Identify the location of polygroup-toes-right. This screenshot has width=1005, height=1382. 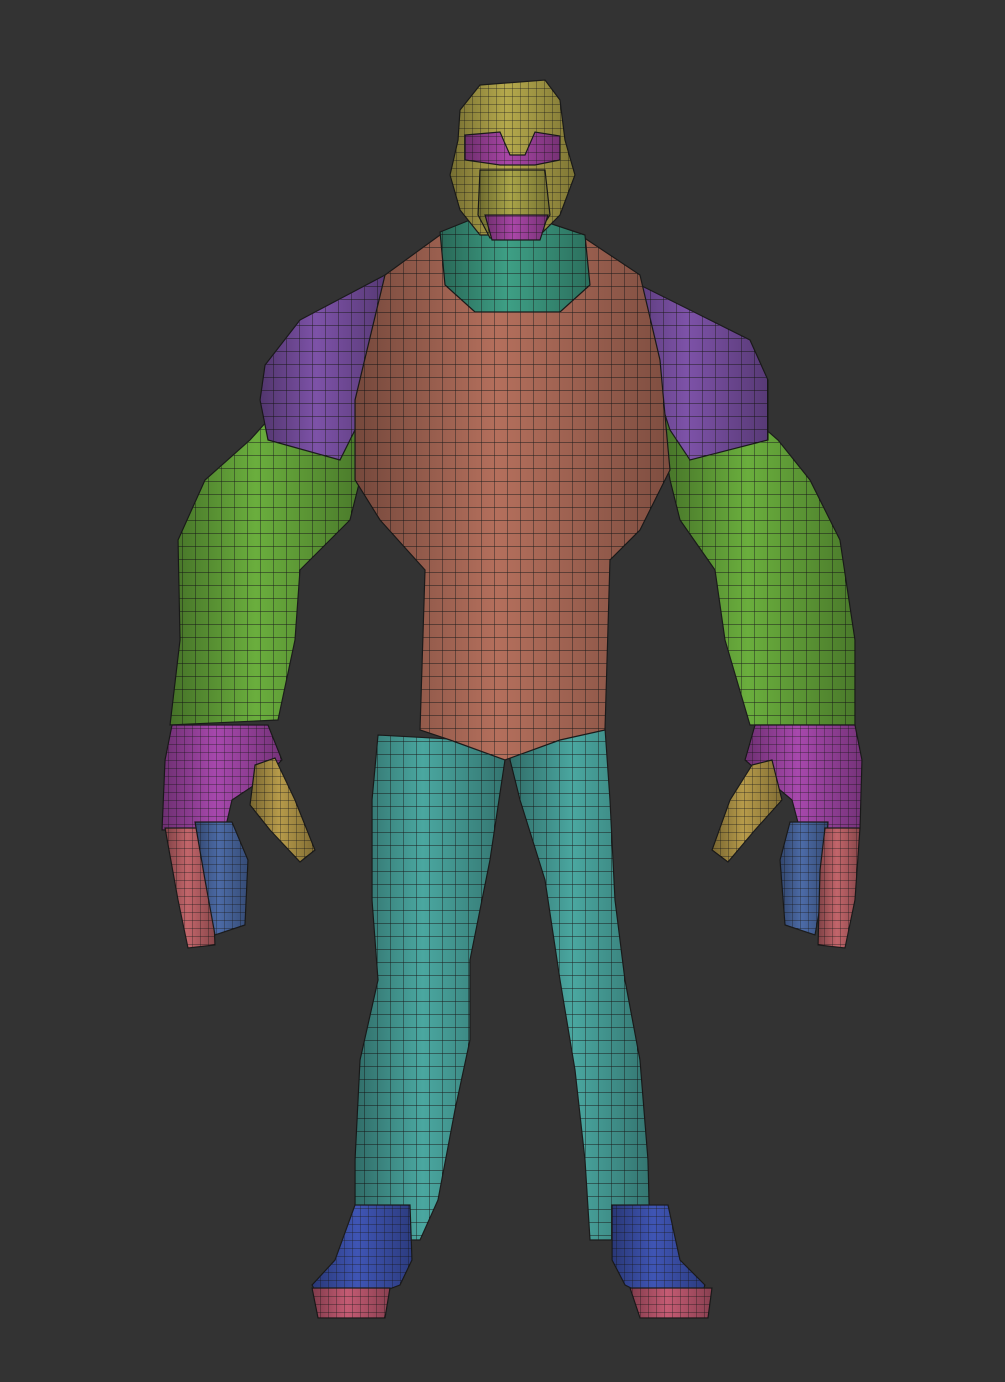
(671, 1303).